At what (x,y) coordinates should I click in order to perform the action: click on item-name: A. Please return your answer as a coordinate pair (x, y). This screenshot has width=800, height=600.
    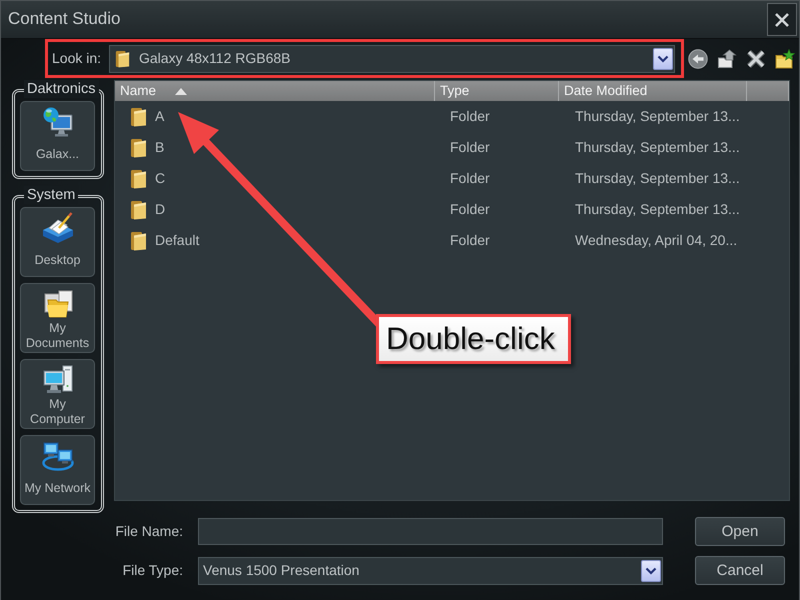
    Looking at the image, I should click on (159, 116).